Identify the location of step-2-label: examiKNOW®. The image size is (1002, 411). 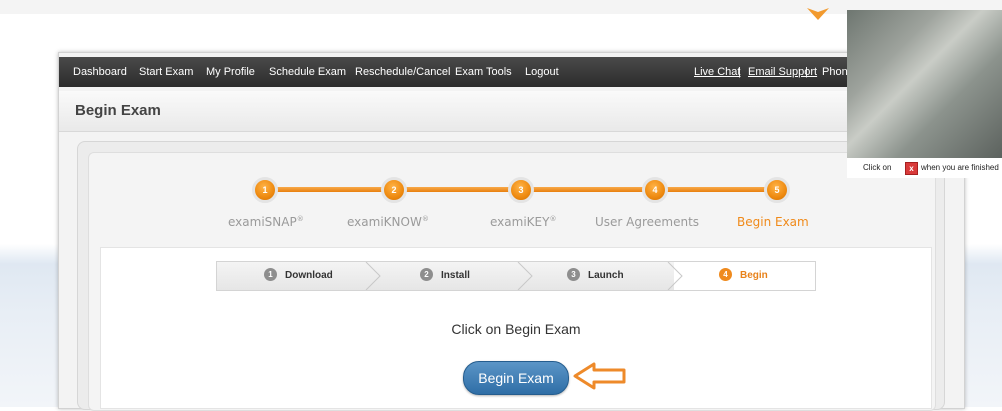
(388, 222).